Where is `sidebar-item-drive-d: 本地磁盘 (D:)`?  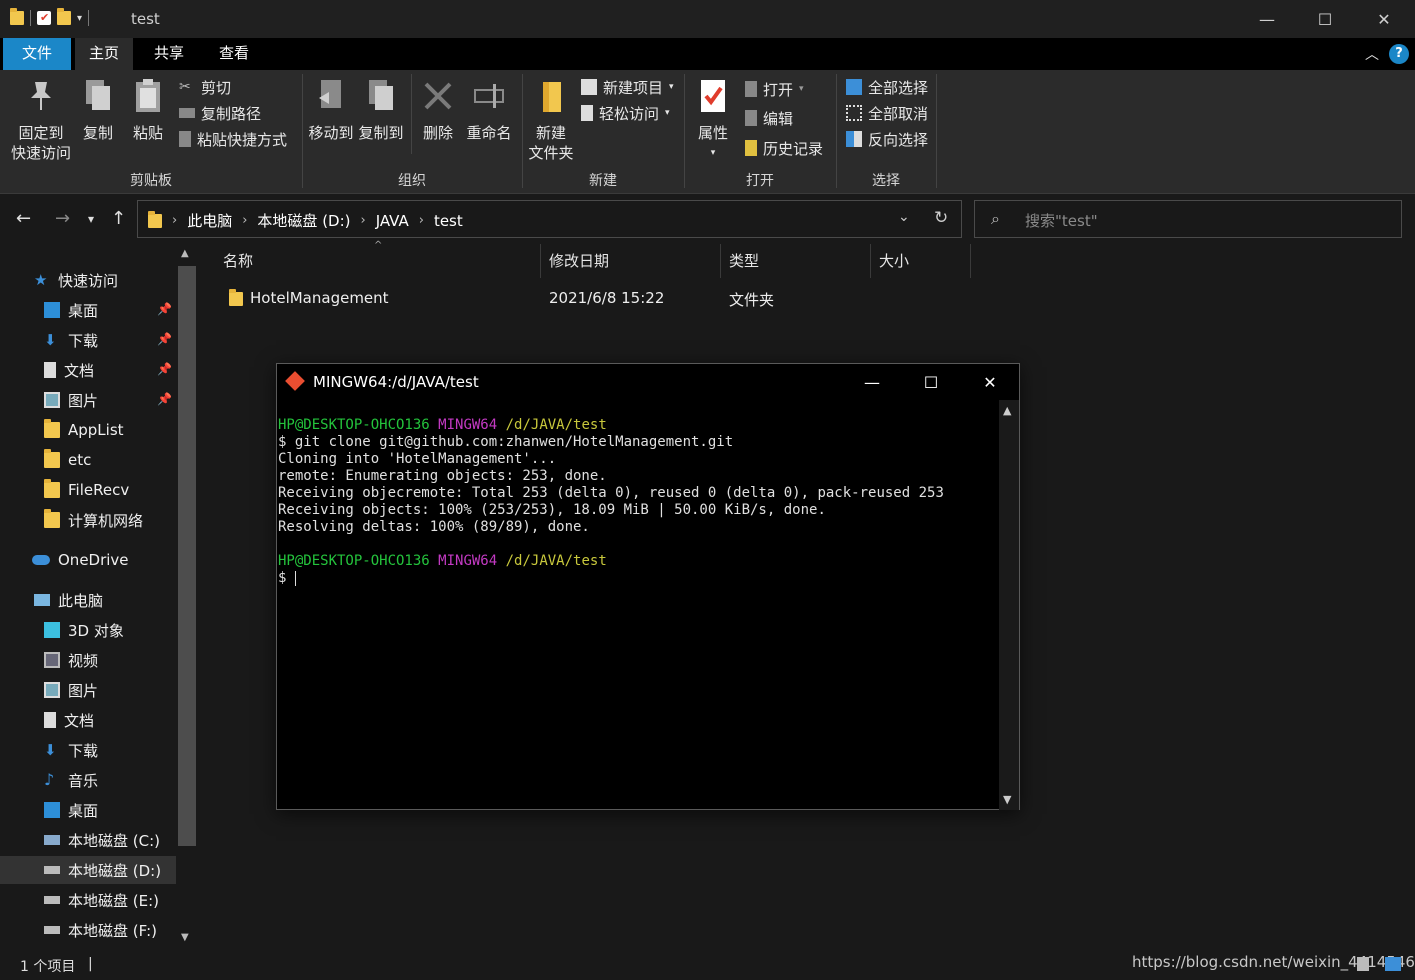 sidebar-item-drive-d: 本地磁盘 (D:) is located at coordinates (88, 870).